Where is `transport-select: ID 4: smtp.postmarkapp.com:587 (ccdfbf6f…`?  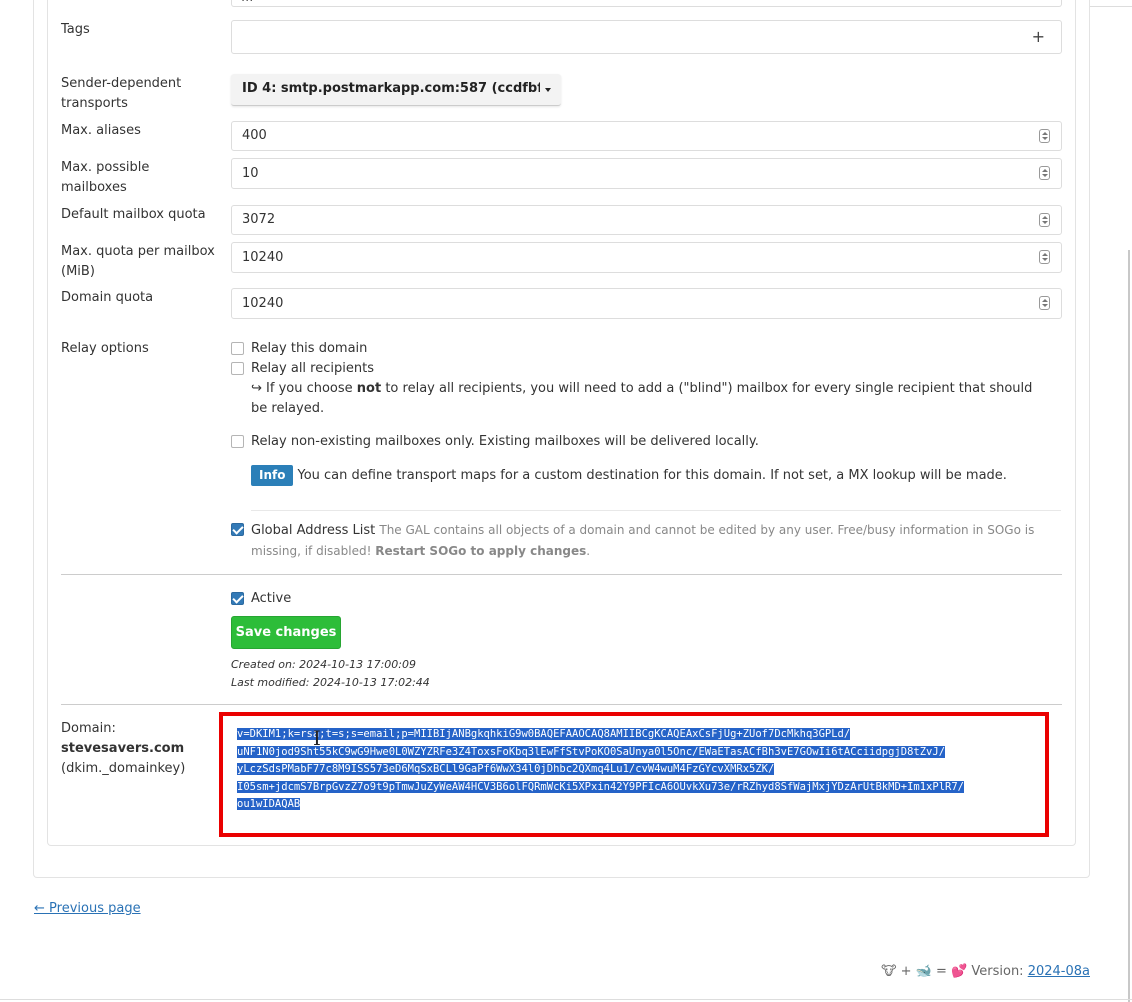 transport-select: ID 4: smtp.postmarkapp.com:587 (ccdfbf6f… is located at coordinates (396, 90).